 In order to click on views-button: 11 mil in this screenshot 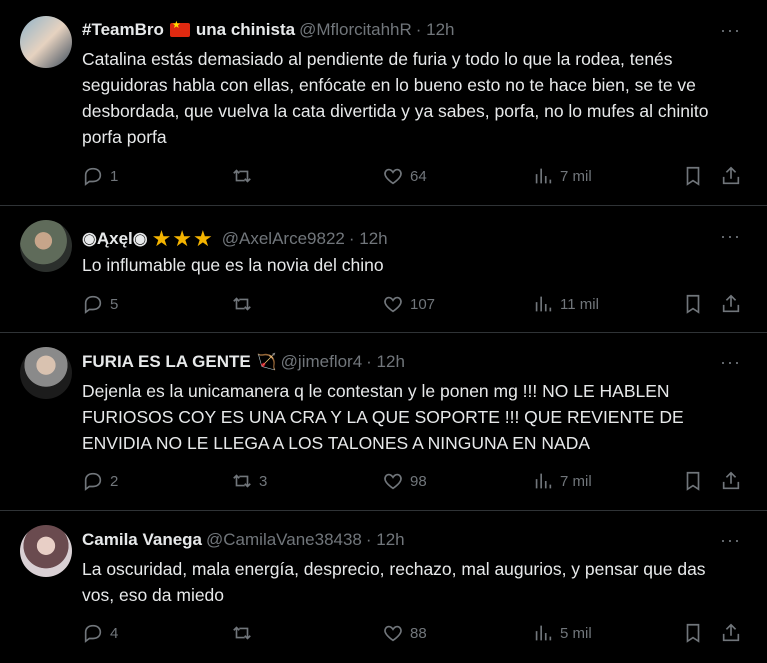, I will do `click(565, 304)`.